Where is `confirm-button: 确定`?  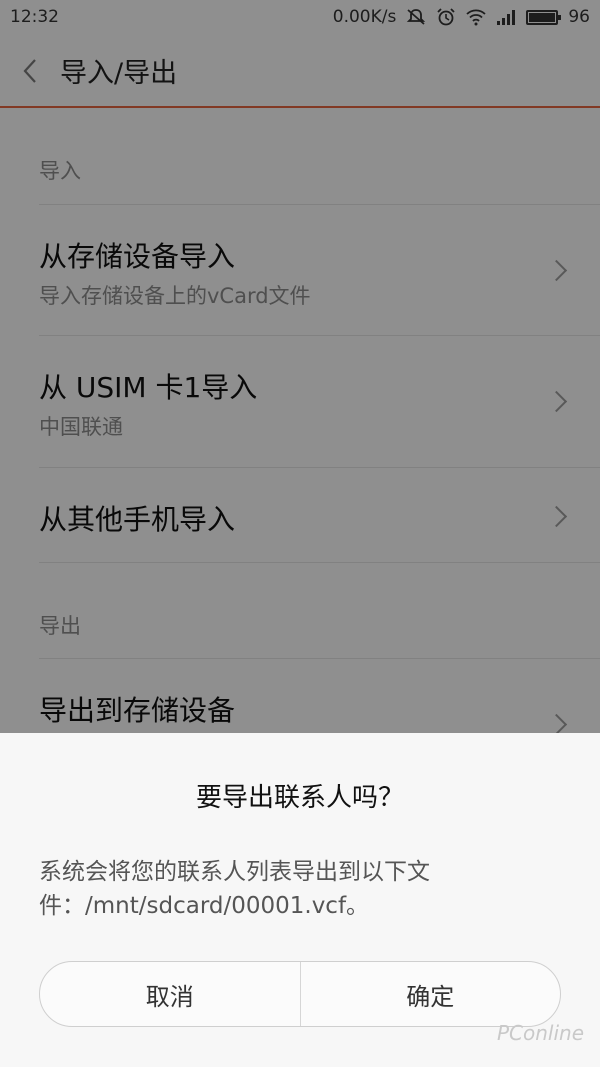
confirm-button: 确定 is located at coordinates (431, 994).